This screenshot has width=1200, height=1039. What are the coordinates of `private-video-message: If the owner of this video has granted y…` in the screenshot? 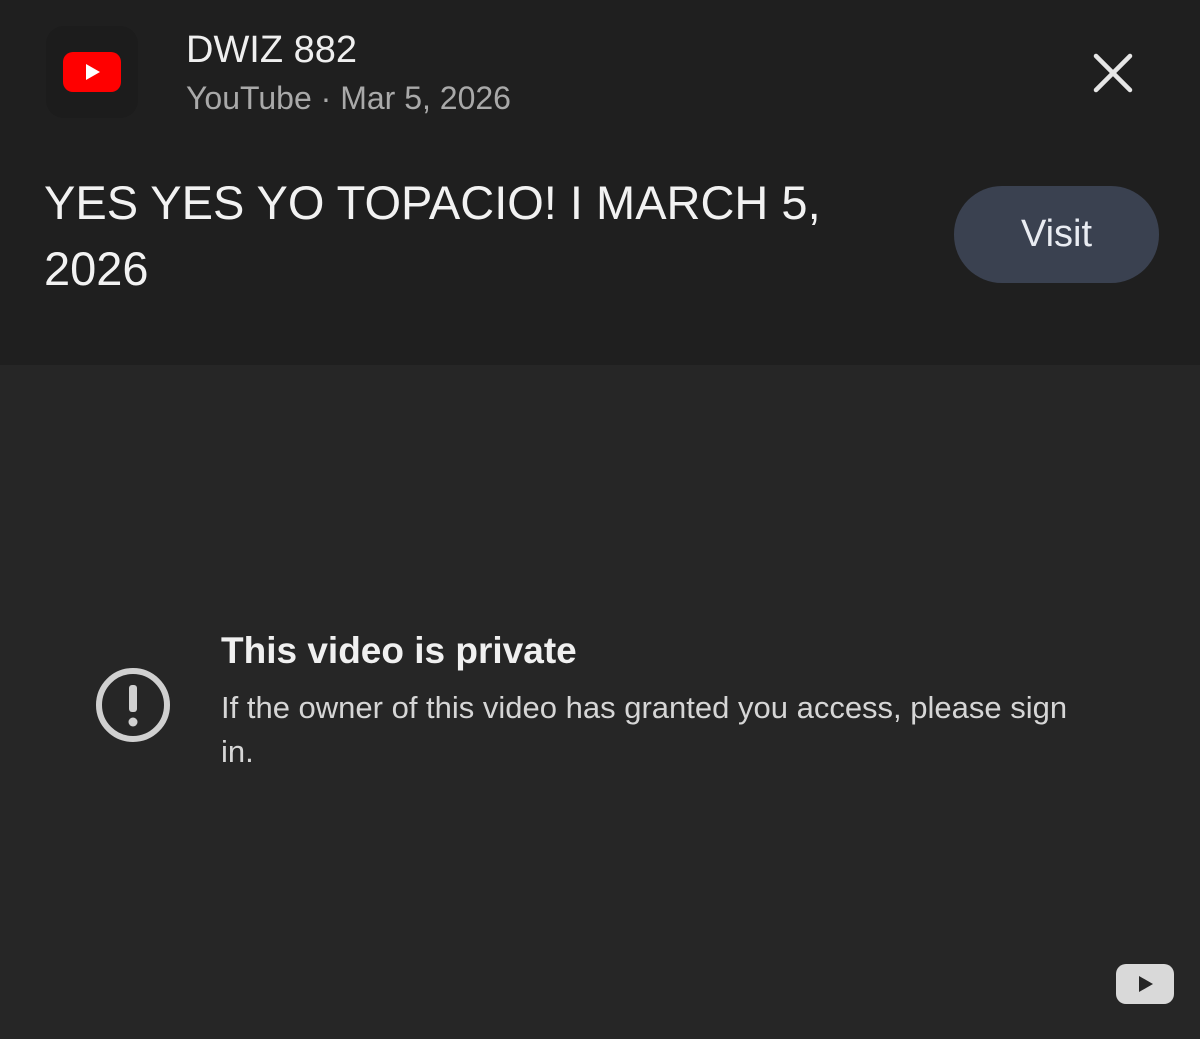 It's located at (644, 729).